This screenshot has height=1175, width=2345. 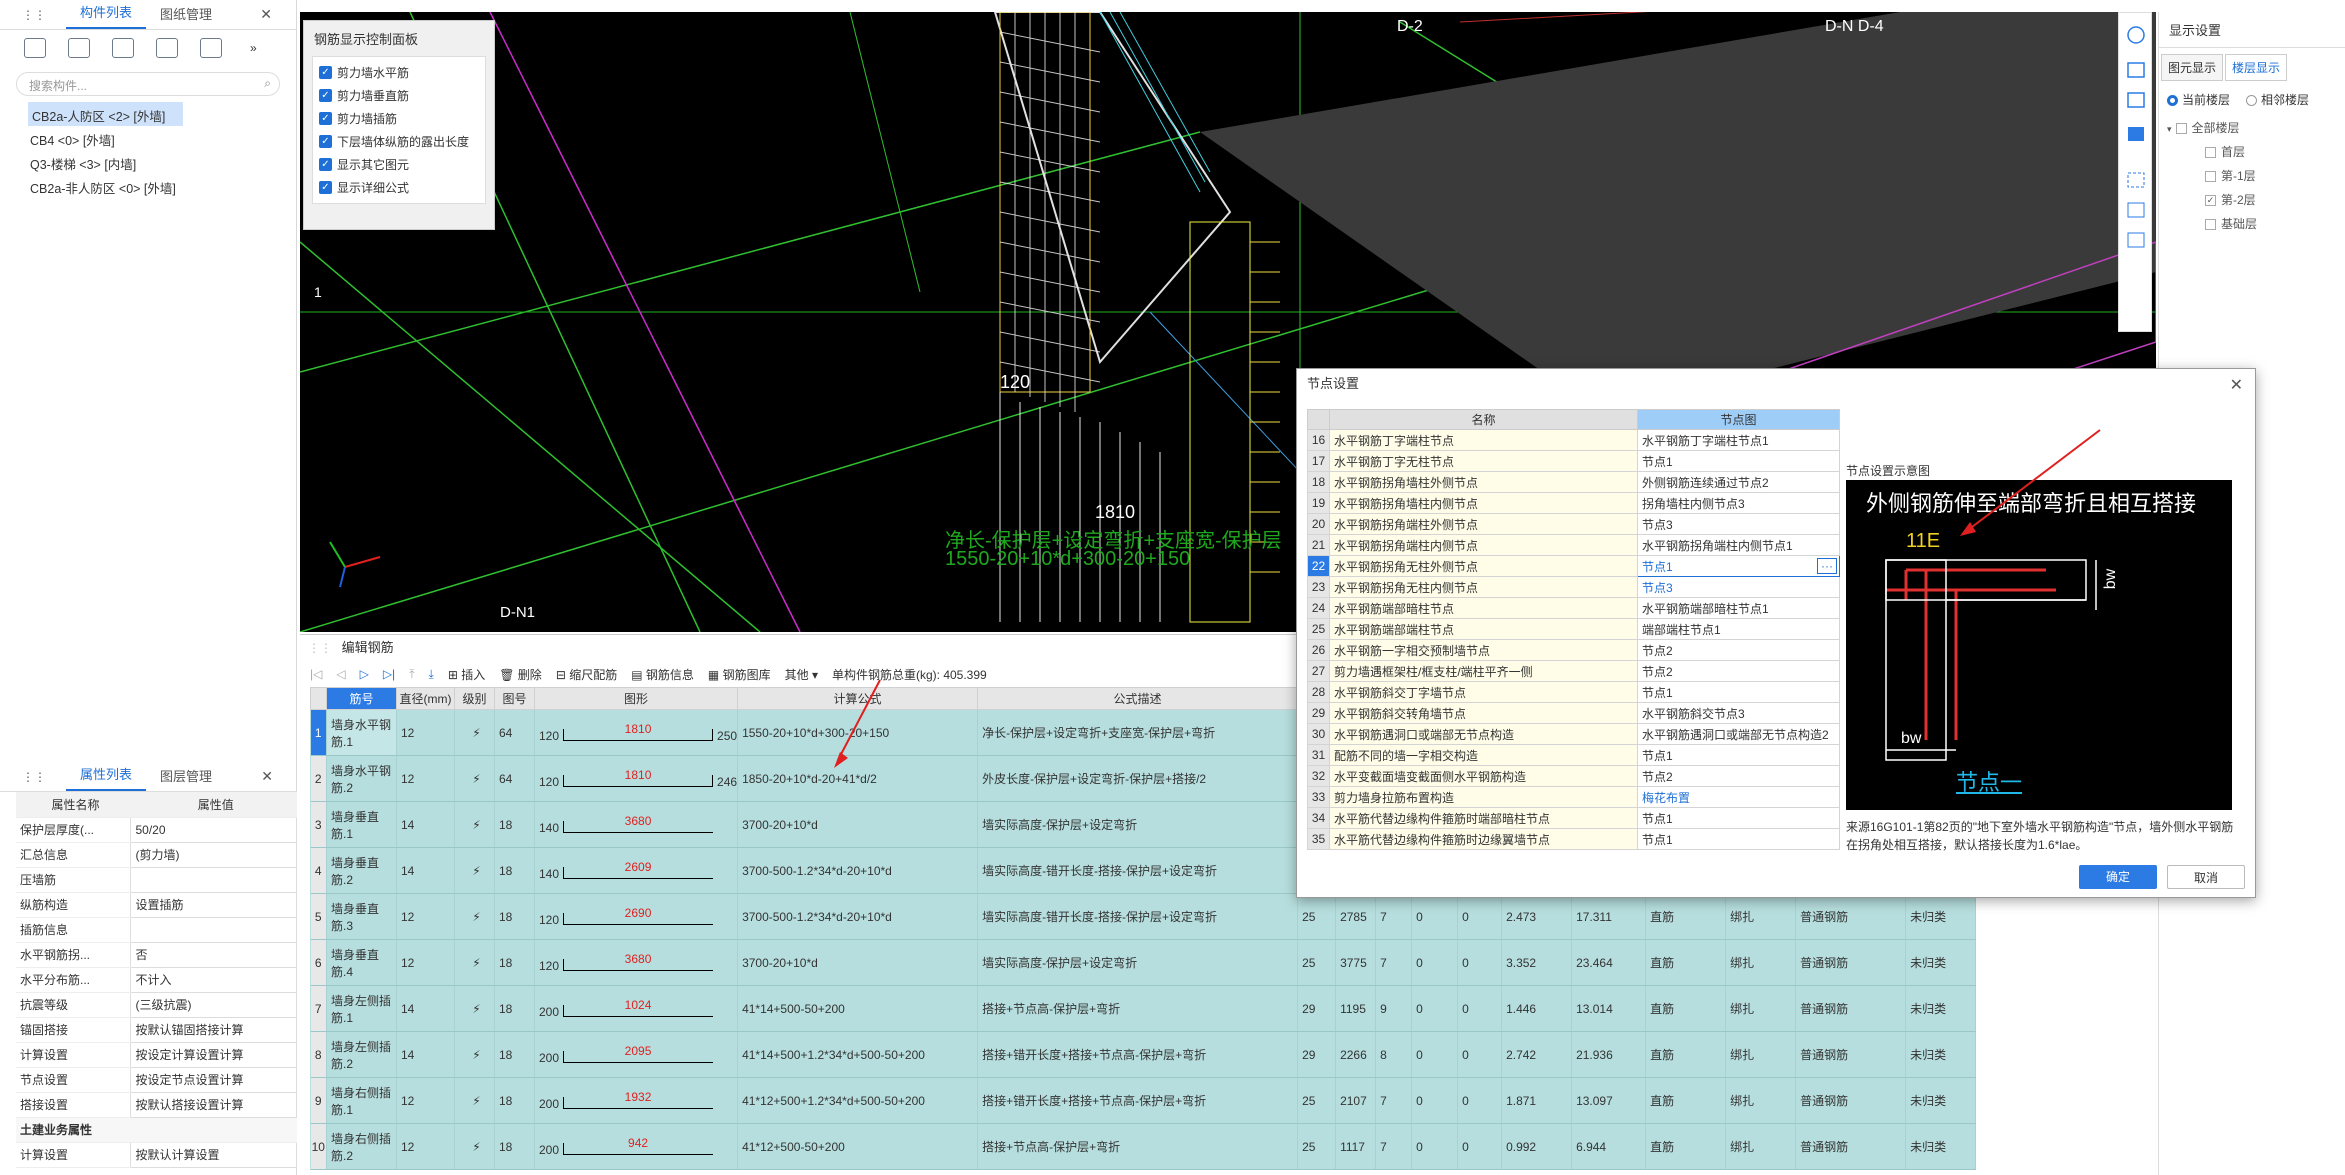 What do you see at coordinates (1573, 713) in the screenshot?
I see `node-row: 29 水平钢筋斜交转角墙节点 水平钢筋斜交节点3` at bounding box center [1573, 713].